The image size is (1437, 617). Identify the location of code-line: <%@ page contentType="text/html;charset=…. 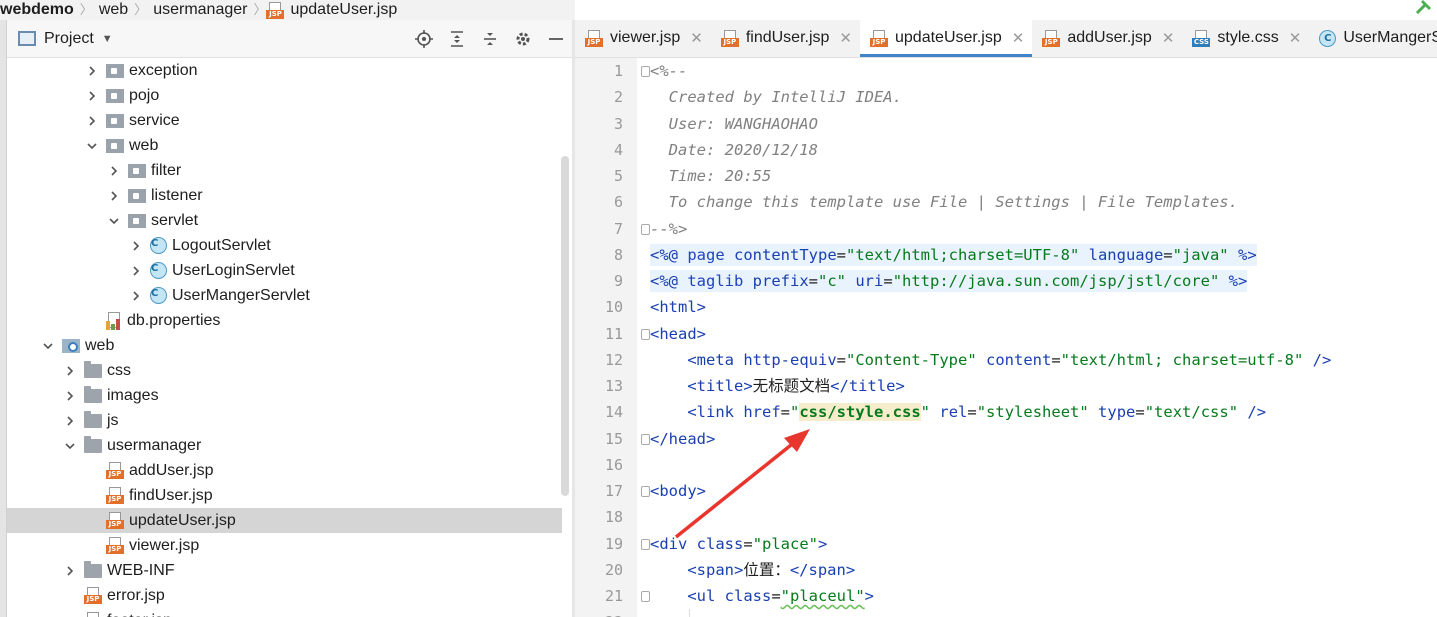
(953, 255).